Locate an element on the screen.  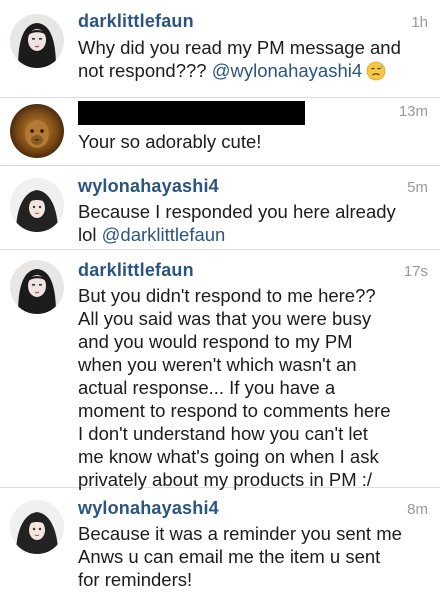
comment-item: 13m Your so adorably cute! is located at coordinates (220, 132).